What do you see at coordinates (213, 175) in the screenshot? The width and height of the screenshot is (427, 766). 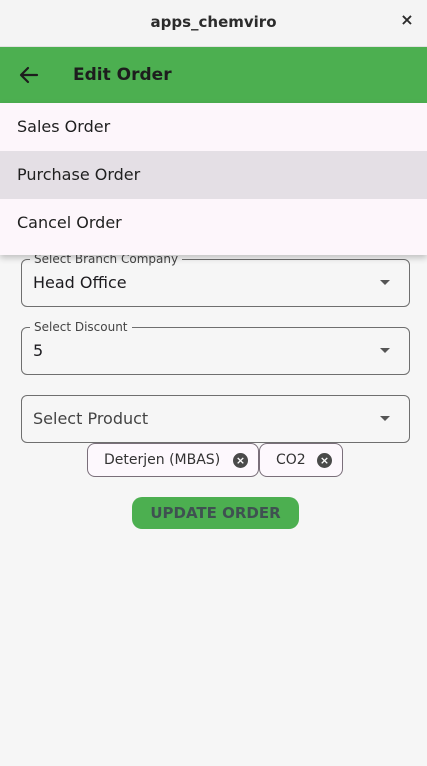 I see `menu-item-purchase-order: Purchase Order` at bounding box center [213, 175].